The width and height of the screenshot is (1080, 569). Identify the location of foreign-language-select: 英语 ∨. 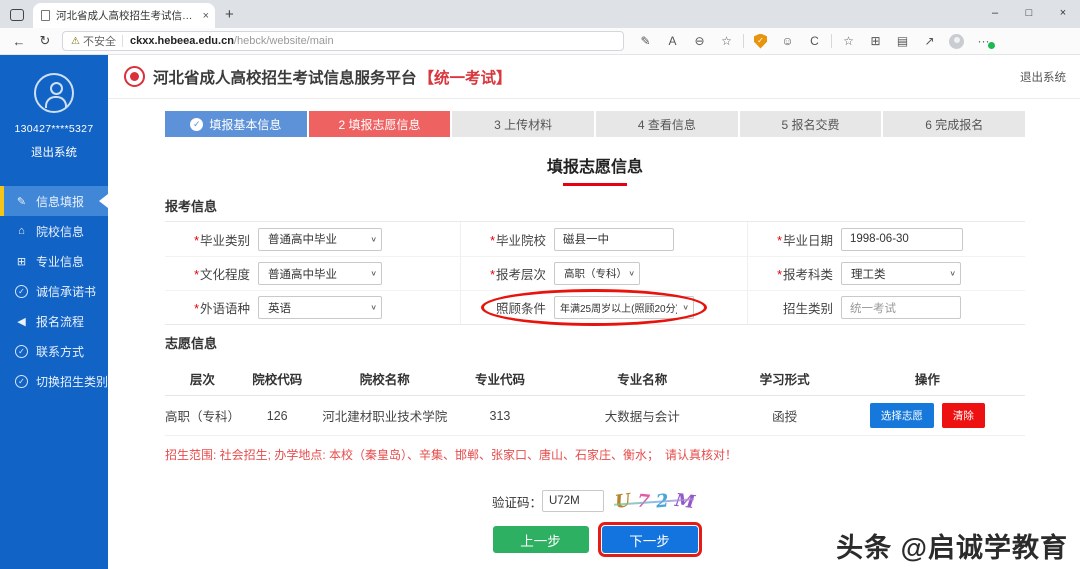
(320, 307).